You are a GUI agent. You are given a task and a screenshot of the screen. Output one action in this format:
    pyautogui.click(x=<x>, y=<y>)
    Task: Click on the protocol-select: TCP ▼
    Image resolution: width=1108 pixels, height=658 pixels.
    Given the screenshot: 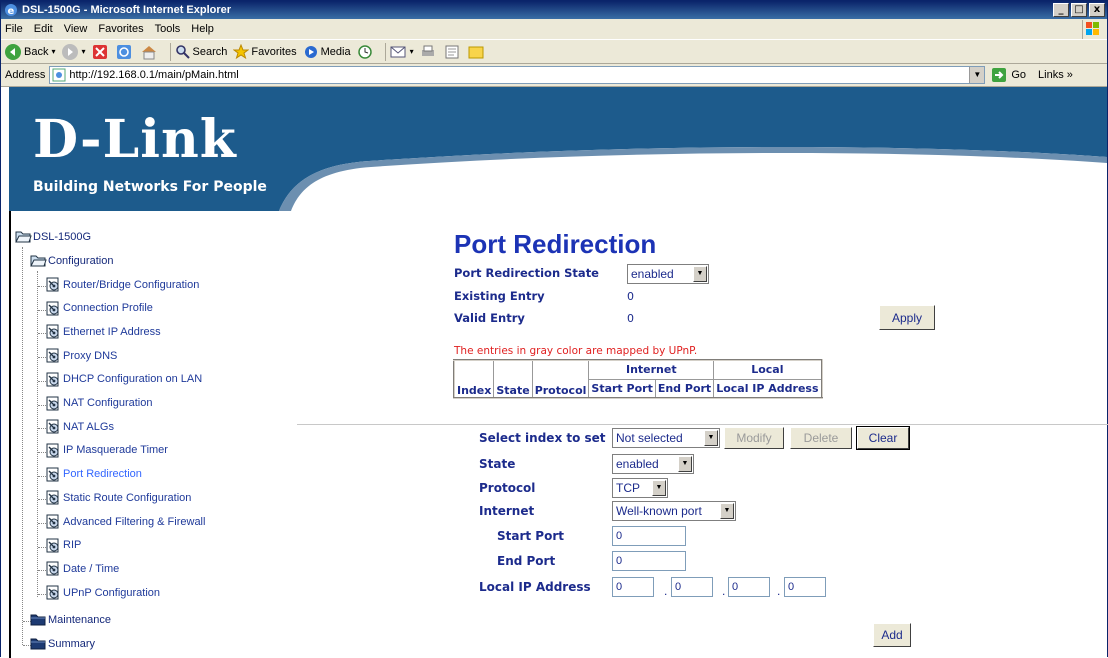 What is the action you would take?
    pyautogui.click(x=640, y=488)
    